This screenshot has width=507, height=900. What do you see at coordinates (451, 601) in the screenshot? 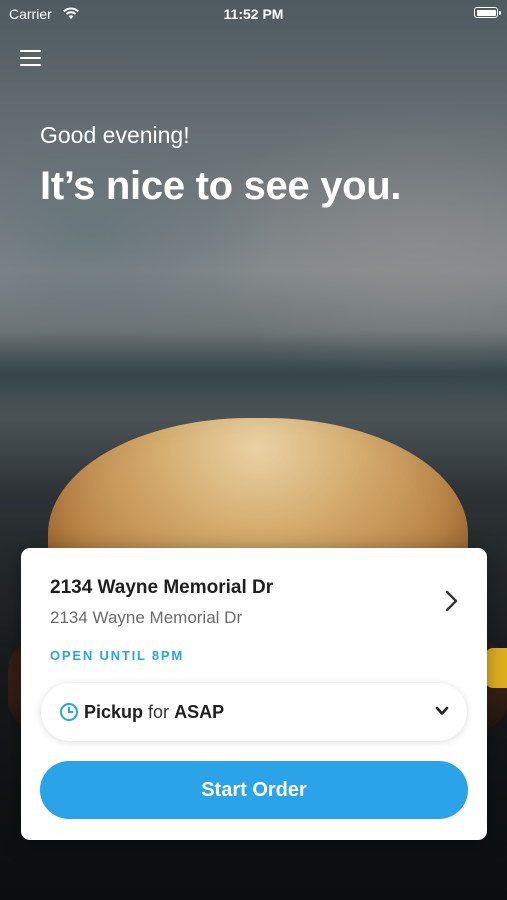
I see `chevron-right-icon` at bounding box center [451, 601].